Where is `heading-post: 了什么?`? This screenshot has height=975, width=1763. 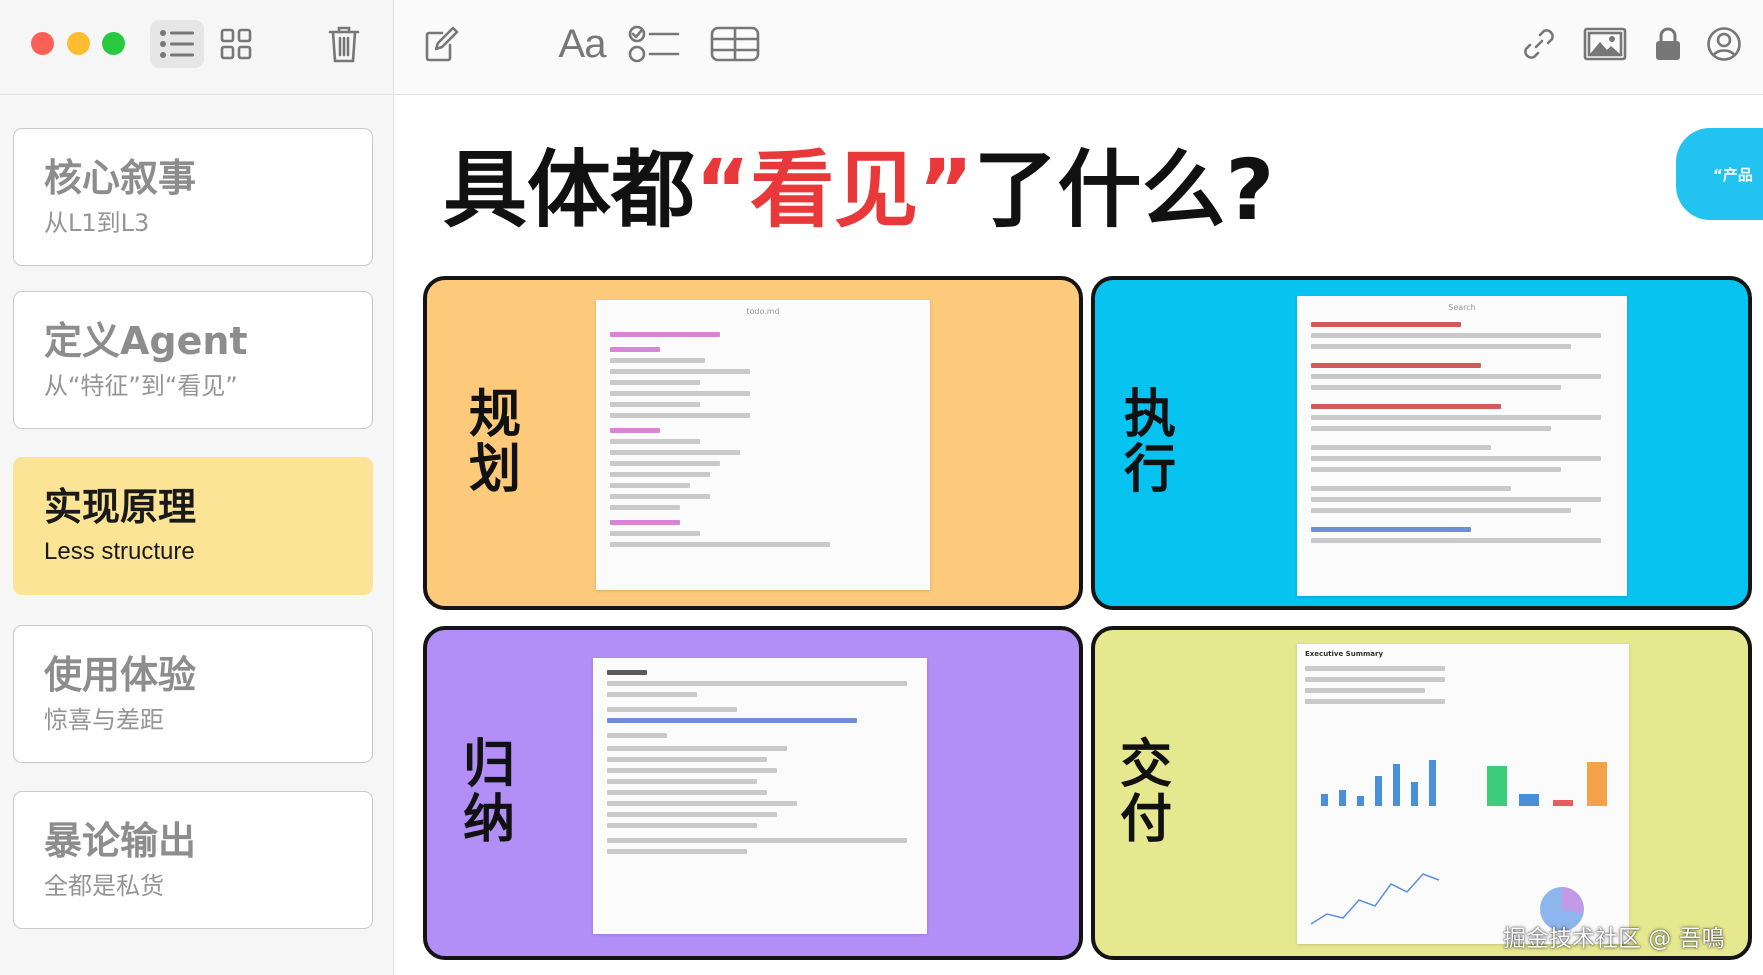 heading-post: 了什么? is located at coordinates (1124, 190).